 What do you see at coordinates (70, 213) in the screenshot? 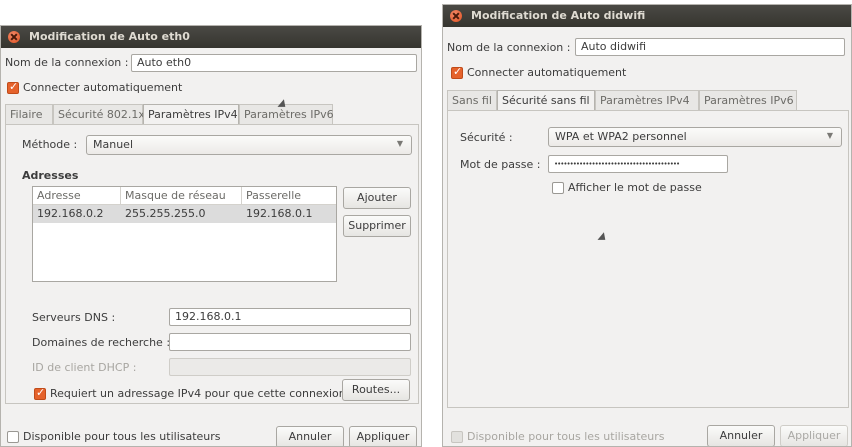
I see `table-cell-address: 192.168.0.2` at bounding box center [70, 213].